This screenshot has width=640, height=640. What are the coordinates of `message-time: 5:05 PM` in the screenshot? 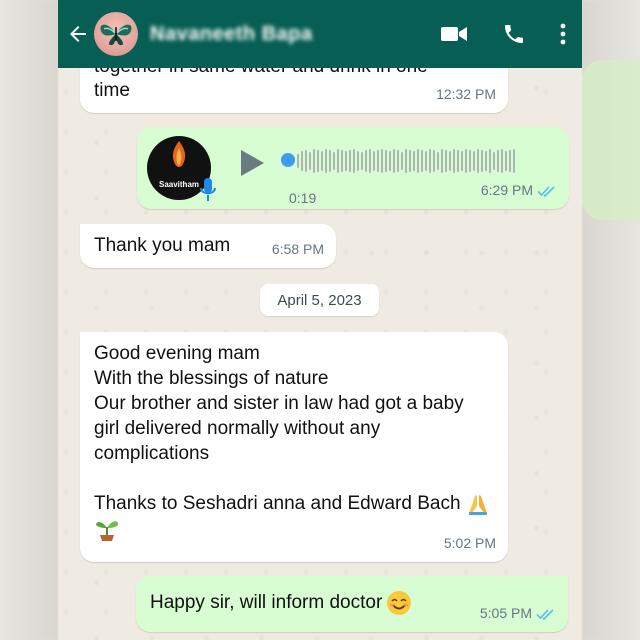 It's located at (518, 613).